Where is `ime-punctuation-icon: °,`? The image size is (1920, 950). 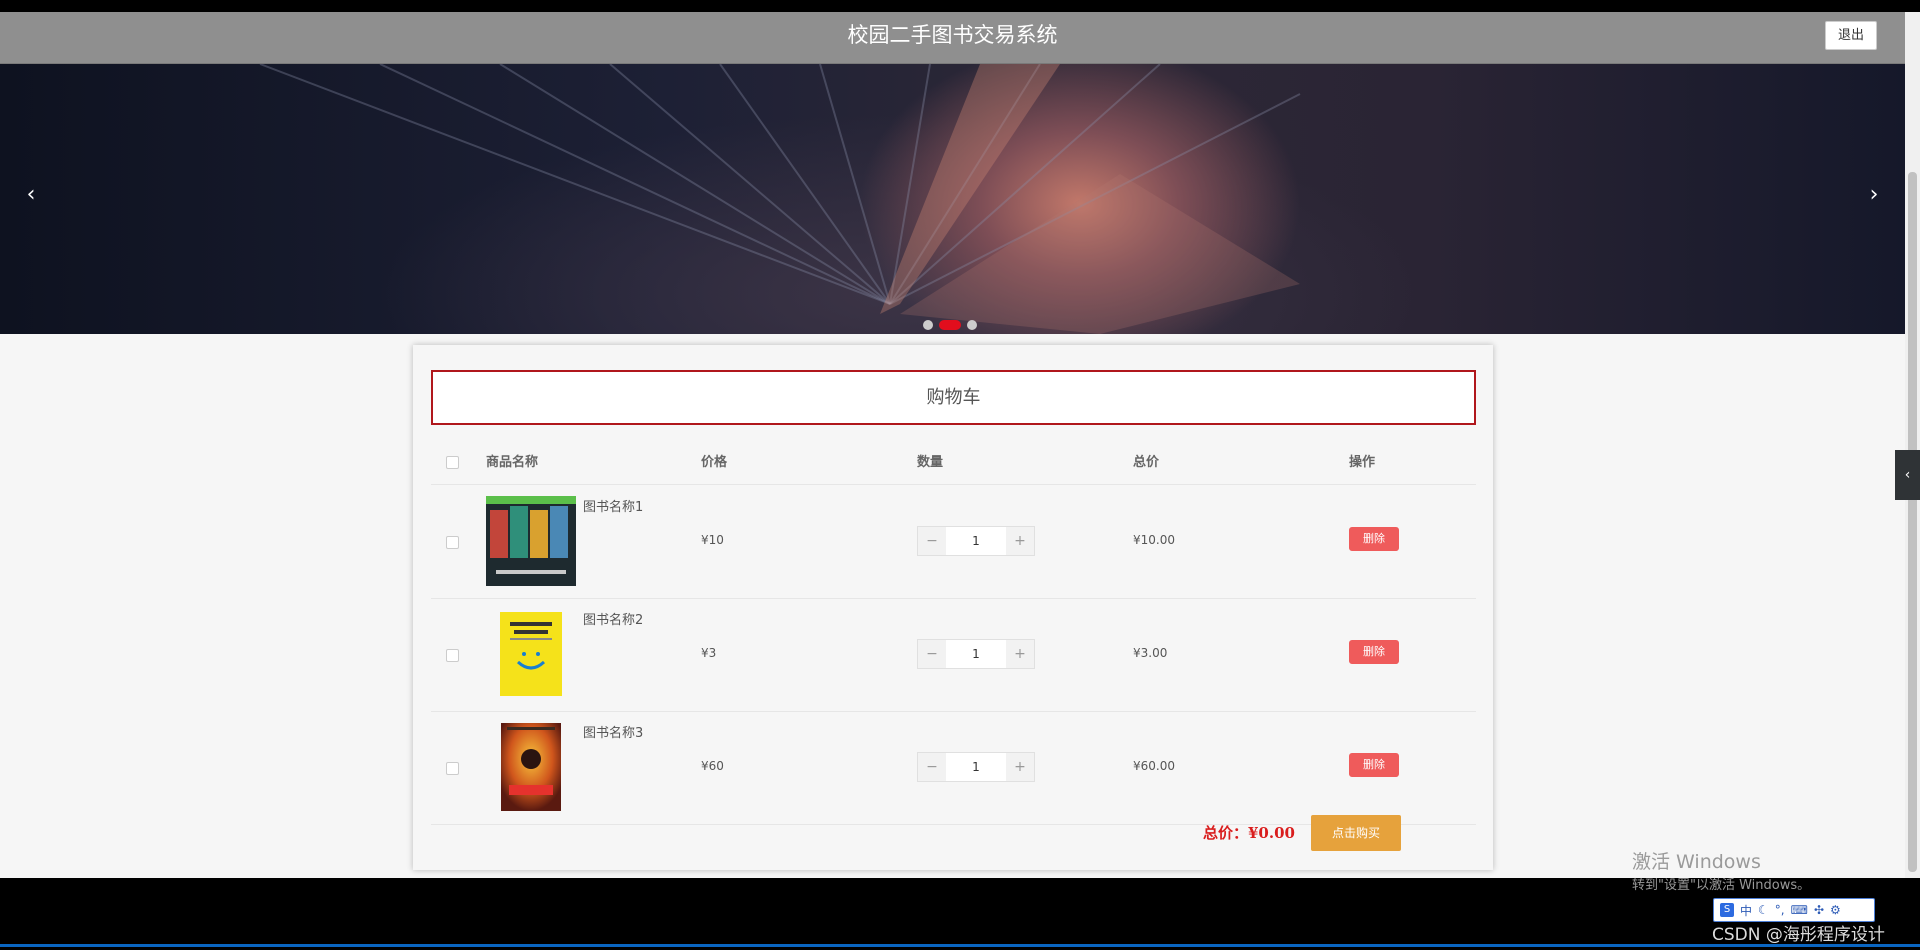 ime-punctuation-icon: °, is located at coordinates (1780, 910).